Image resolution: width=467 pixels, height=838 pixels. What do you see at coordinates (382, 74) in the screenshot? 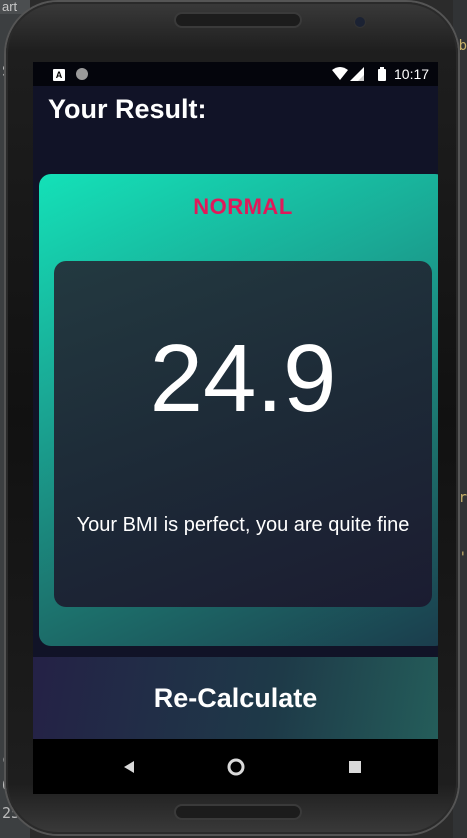
I see `battery-icon` at bounding box center [382, 74].